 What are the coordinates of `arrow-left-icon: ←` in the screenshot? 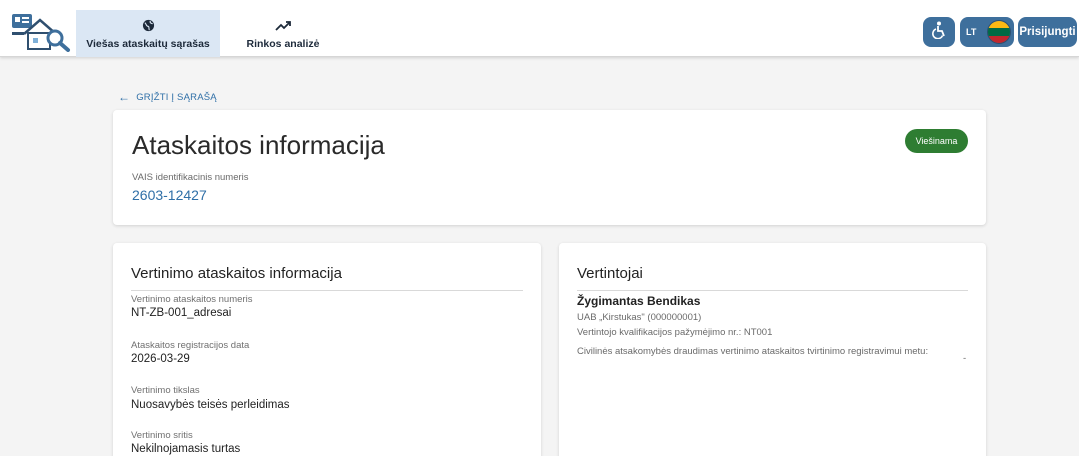 It's located at (124, 97).